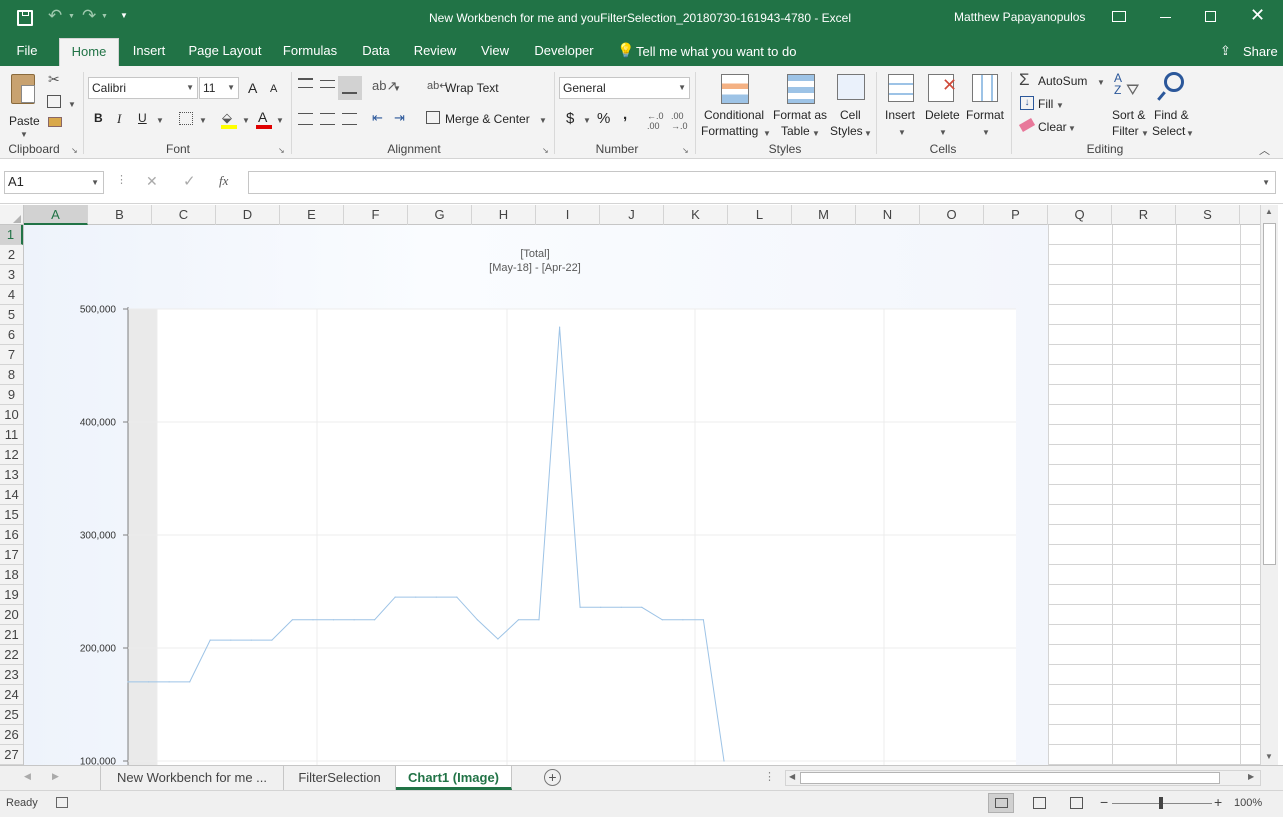  Describe the element at coordinates (143, 88) in the screenshot. I see `font-name-select: Calibri ▼` at that location.